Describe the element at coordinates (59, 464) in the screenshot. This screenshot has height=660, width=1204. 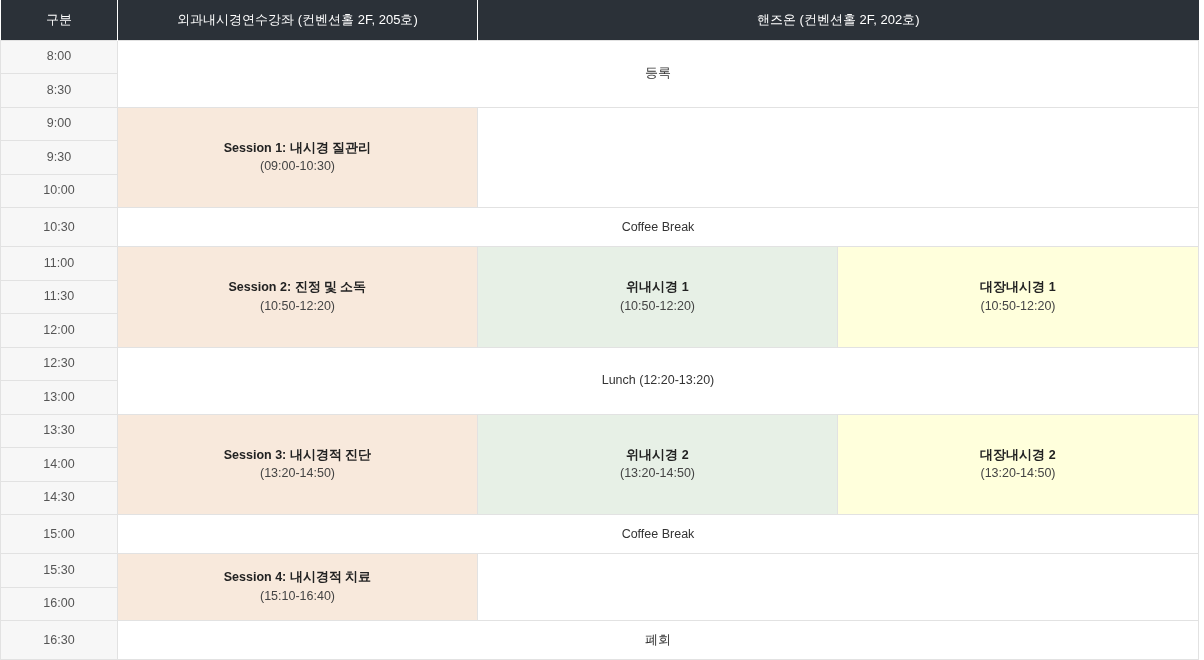
I see `time-cell: 14:00` at that location.